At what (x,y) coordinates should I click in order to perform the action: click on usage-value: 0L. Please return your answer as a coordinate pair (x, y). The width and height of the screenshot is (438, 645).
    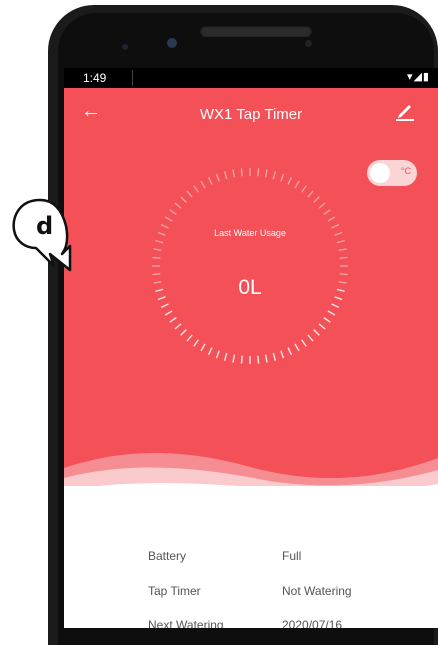
    Looking at the image, I should click on (250, 287).